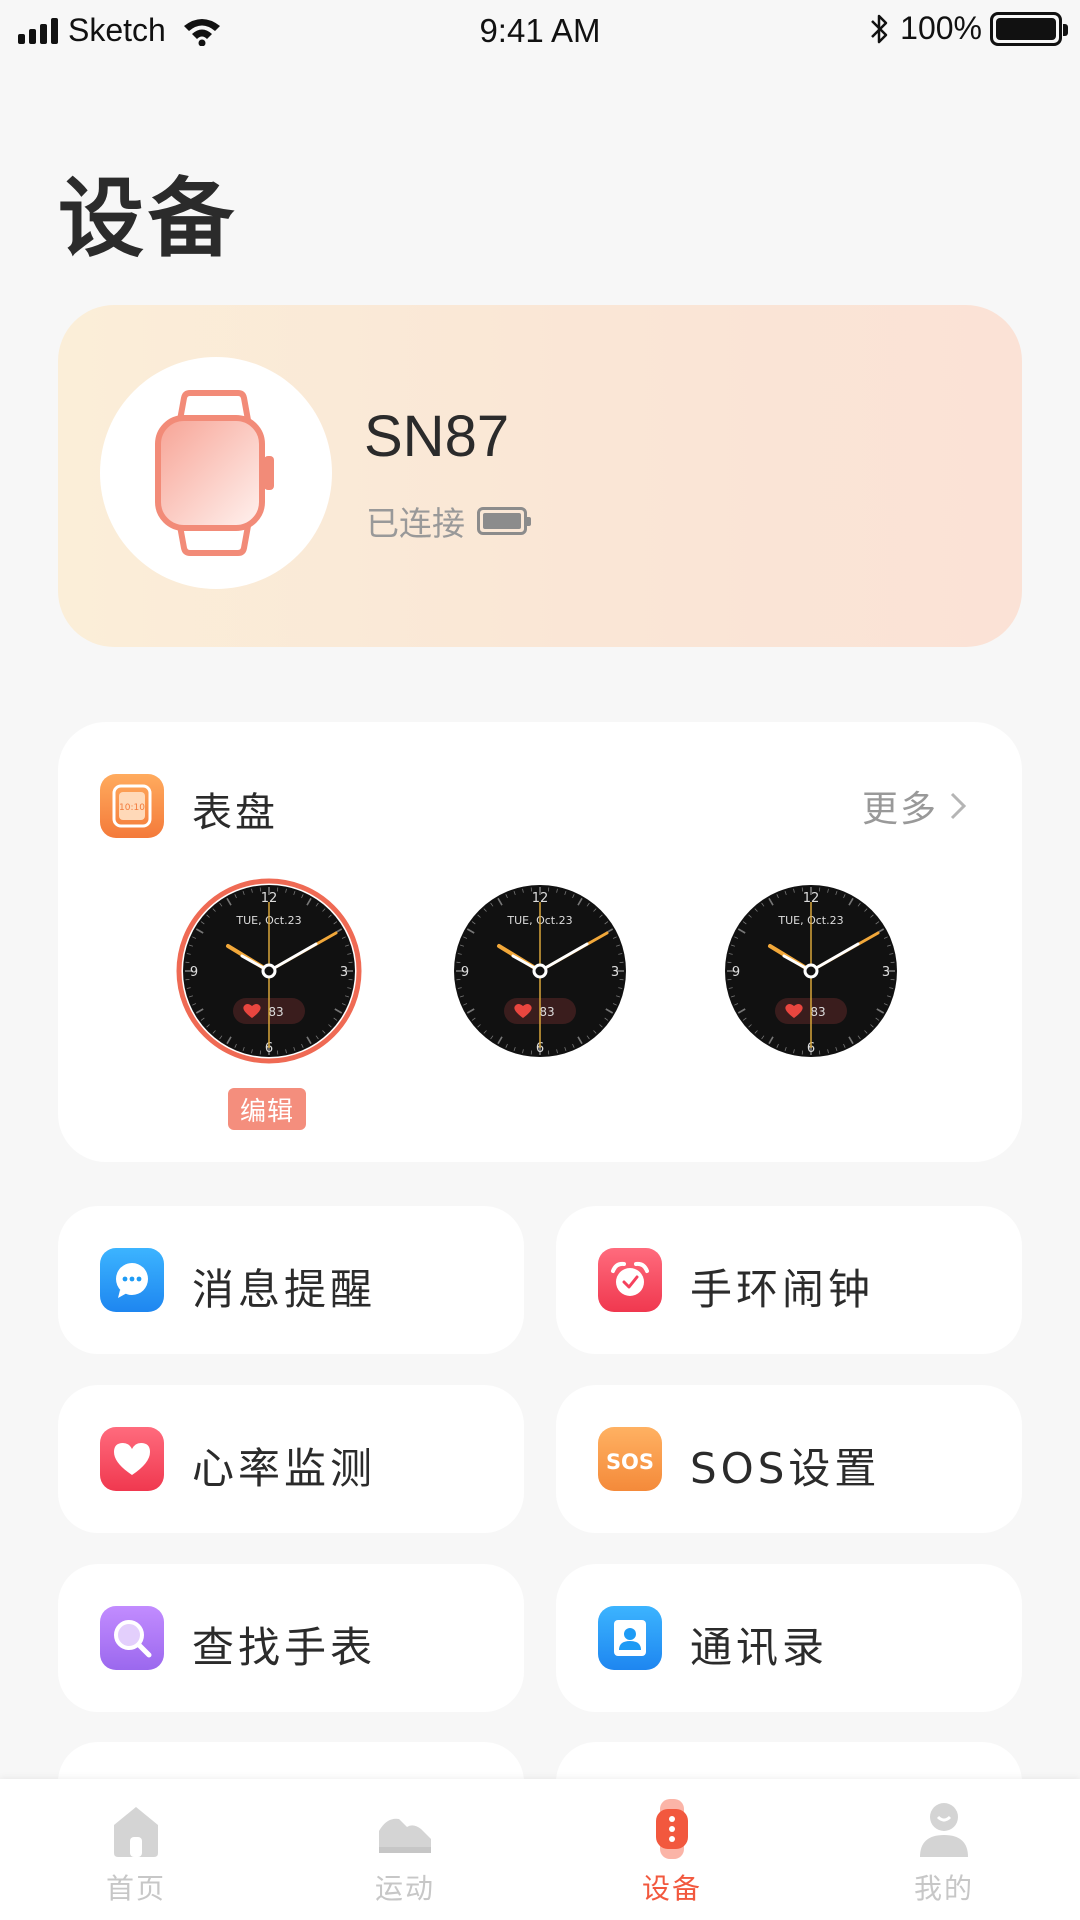 Image resolution: width=1080 pixels, height=1920 pixels. Describe the element at coordinates (943, 1888) in the screenshot. I see `tab-label: 我的` at that location.